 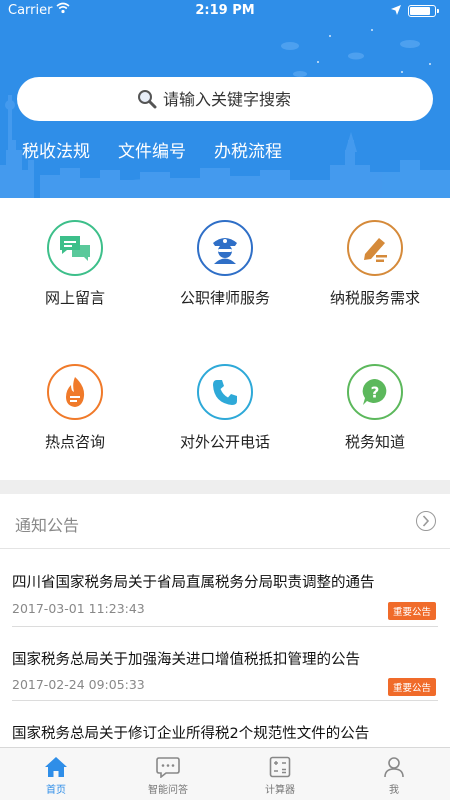 What do you see at coordinates (147, 99) in the screenshot?
I see `search-icon` at bounding box center [147, 99].